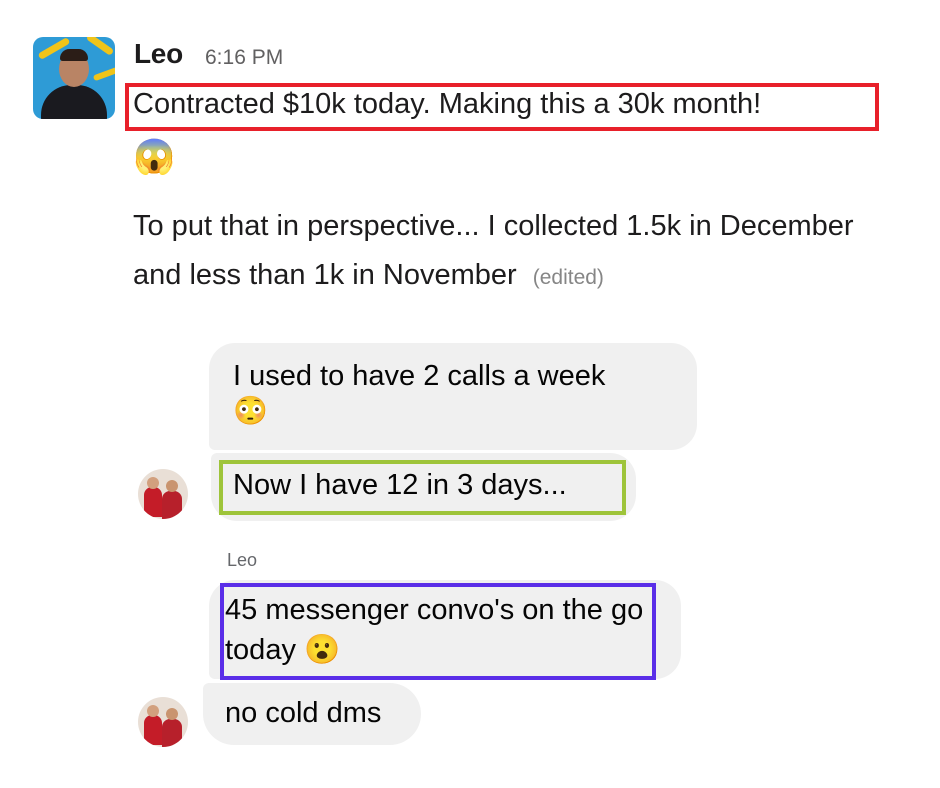 Image resolution: width=940 pixels, height=788 pixels. I want to click on chat-bubble-1-text: I used to have 2 calls a week, so click(419, 376).